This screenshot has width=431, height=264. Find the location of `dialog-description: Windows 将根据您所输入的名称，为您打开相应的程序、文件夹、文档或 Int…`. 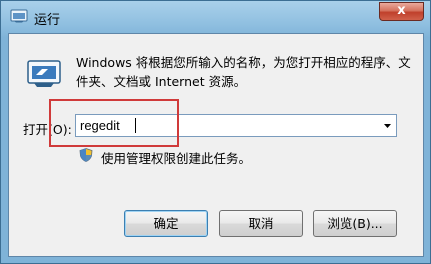

dialog-description: Windows 将根据您所输入的名称，为您打开相应的程序、文件夹、文档或 Int… is located at coordinates (243, 72).